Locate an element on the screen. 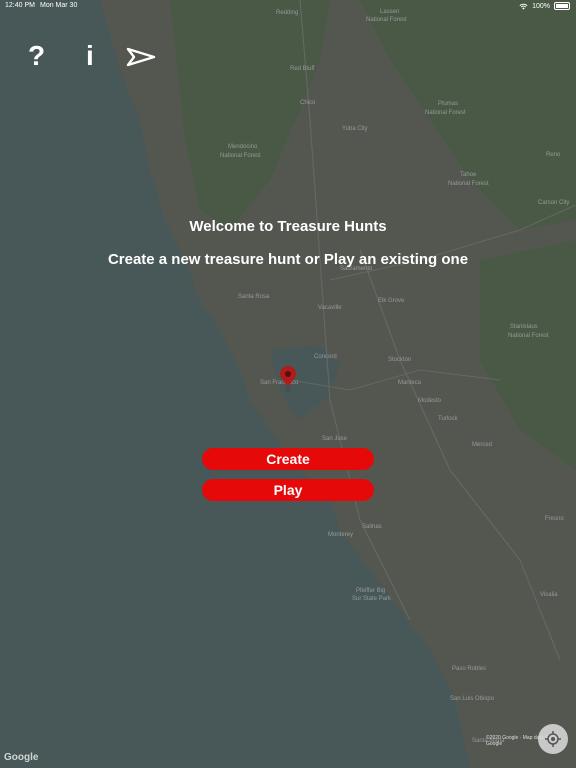  info-icon: i is located at coordinates (90, 56).